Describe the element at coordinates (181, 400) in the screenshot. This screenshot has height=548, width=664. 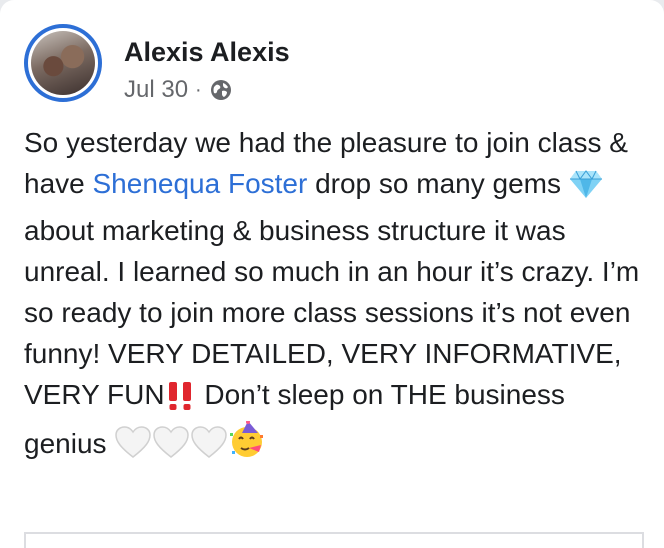
I see `double-exclamation-icon` at that location.